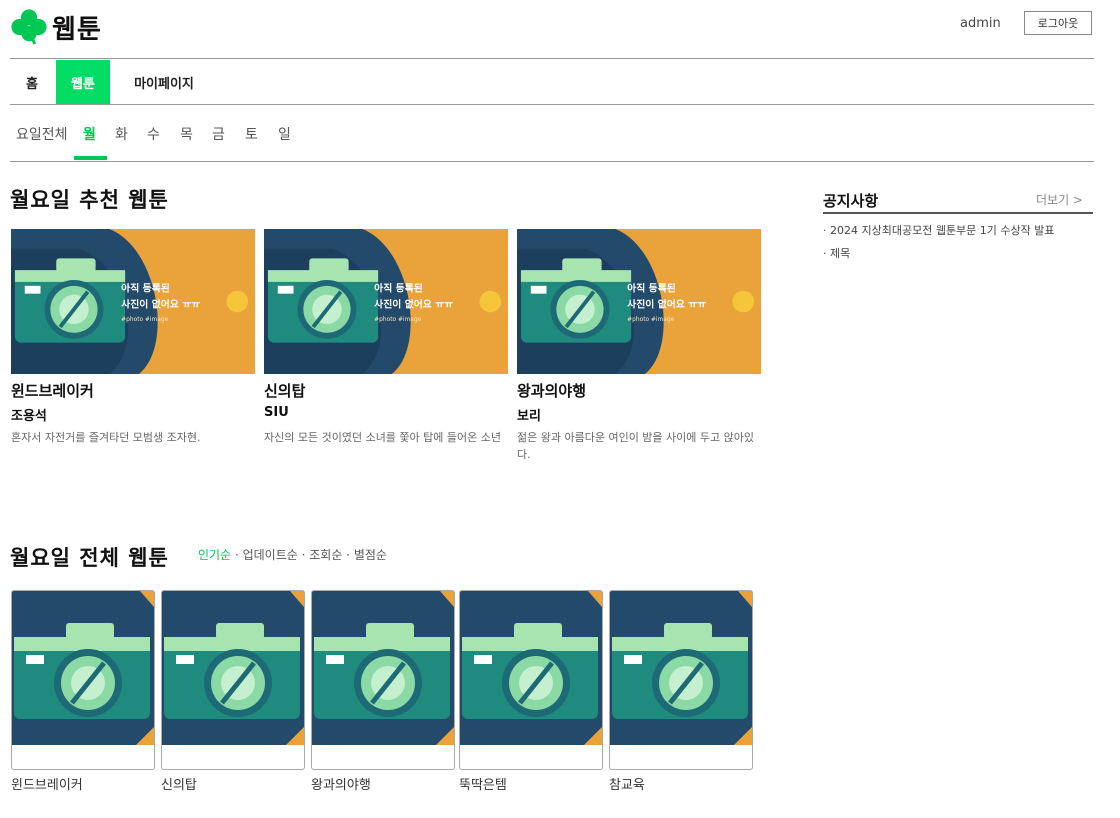 Image resolution: width=1120 pixels, height=818 pixels. What do you see at coordinates (270, 555) in the screenshot?
I see `sort-update: 업데이트순` at bounding box center [270, 555].